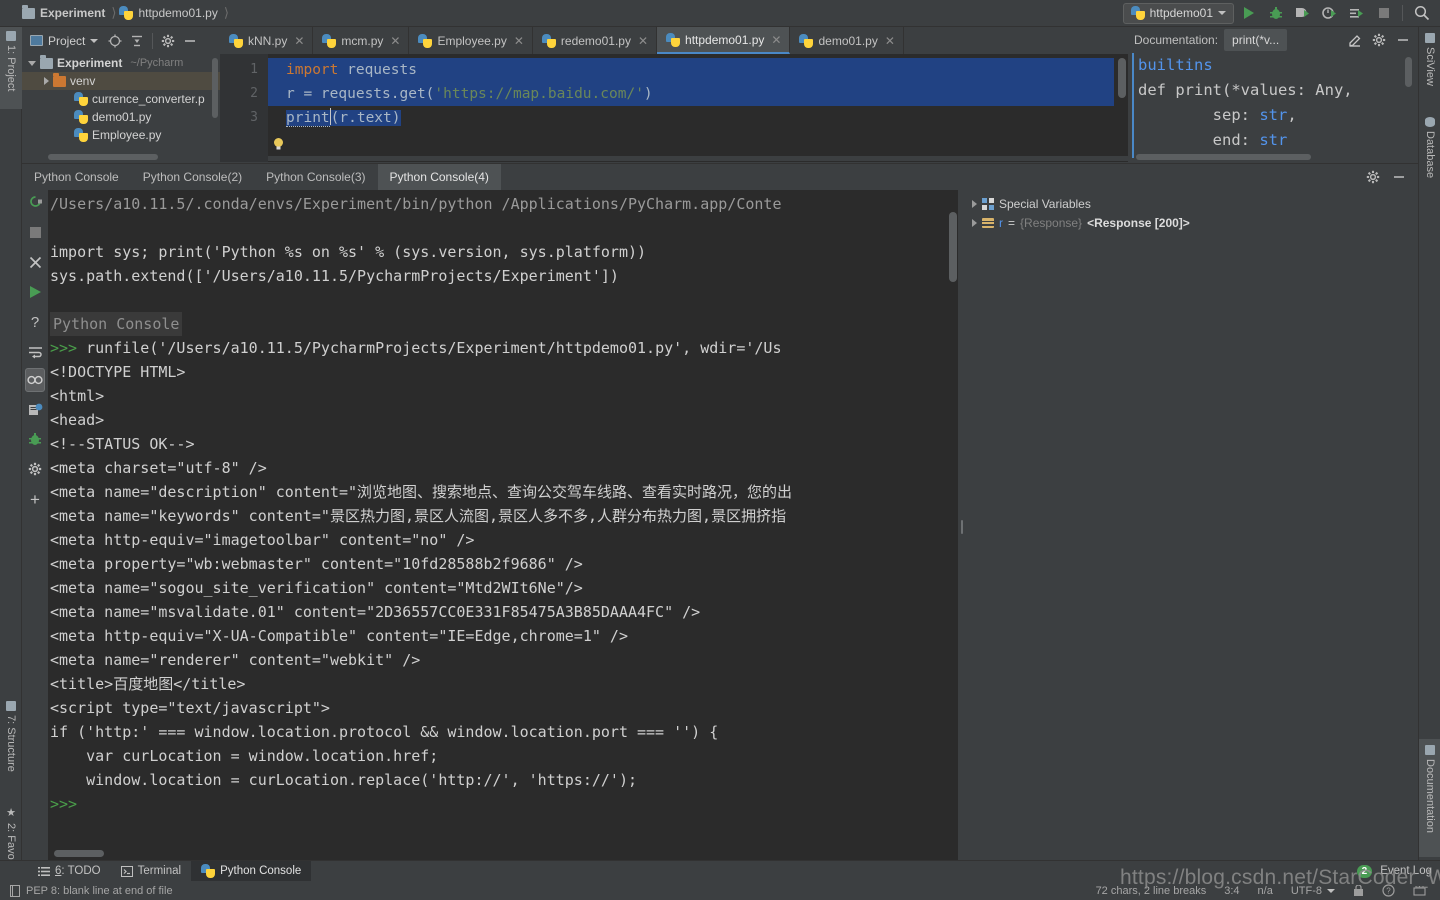  I want to click on tab-python-console-3: Python Console(3), so click(315, 177).